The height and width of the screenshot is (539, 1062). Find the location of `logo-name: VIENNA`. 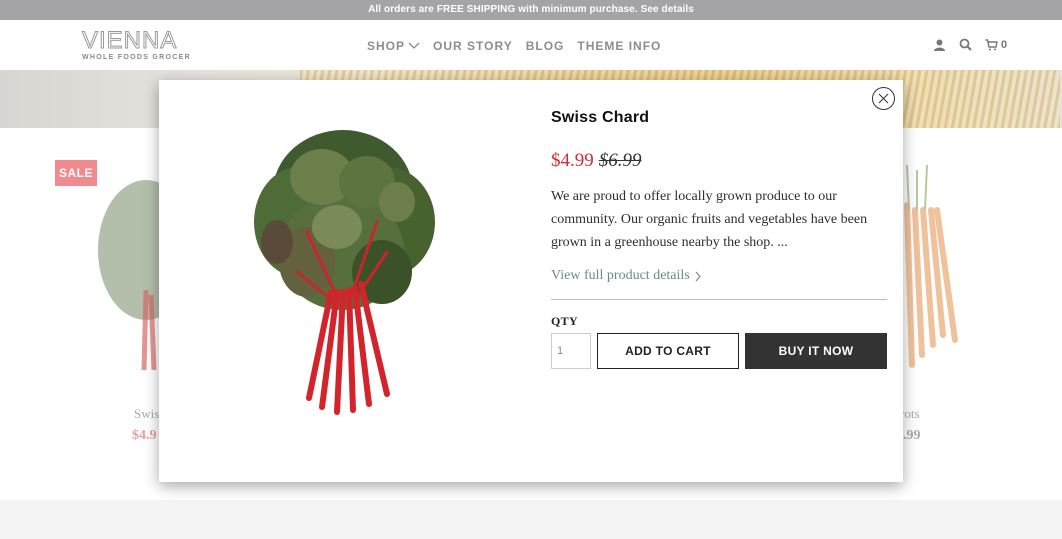

logo-name: VIENNA is located at coordinates (130, 40).